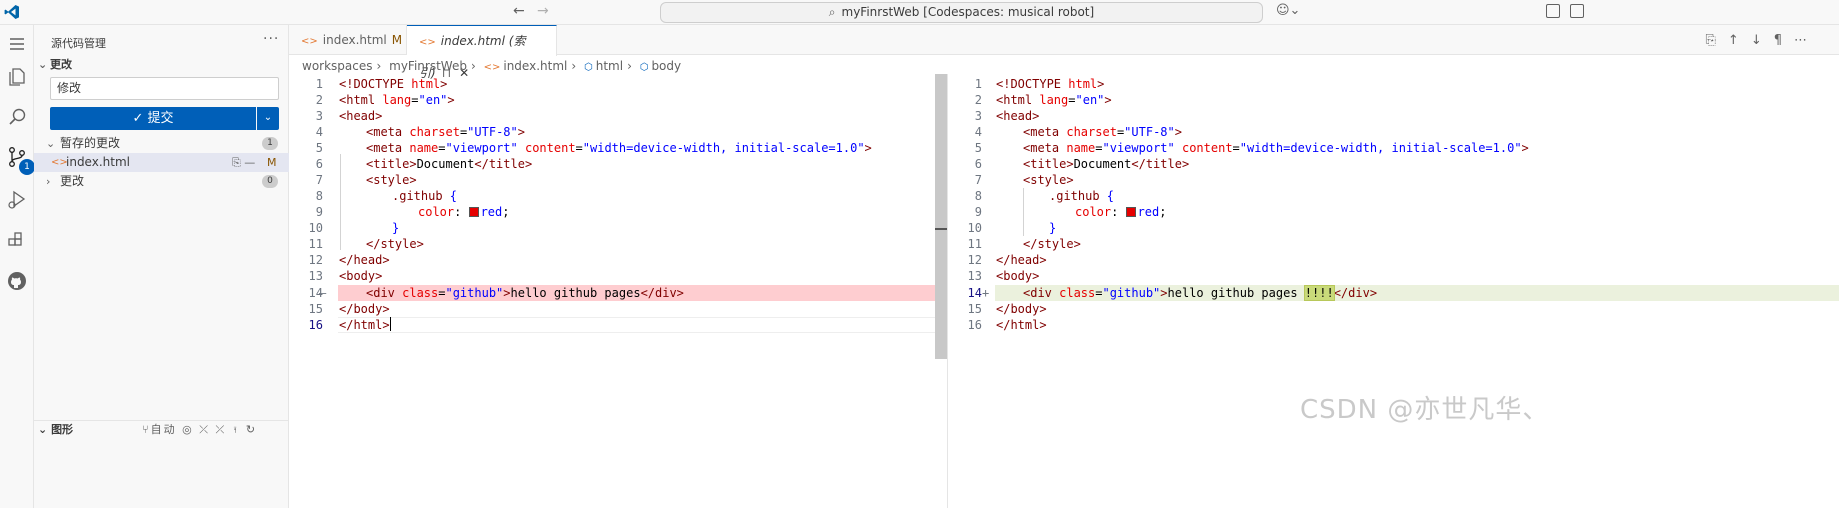 The image size is (1839, 508). What do you see at coordinates (270, 143) in the screenshot?
I see `staged-count-badge: 1` at bounding box center [270, 143].